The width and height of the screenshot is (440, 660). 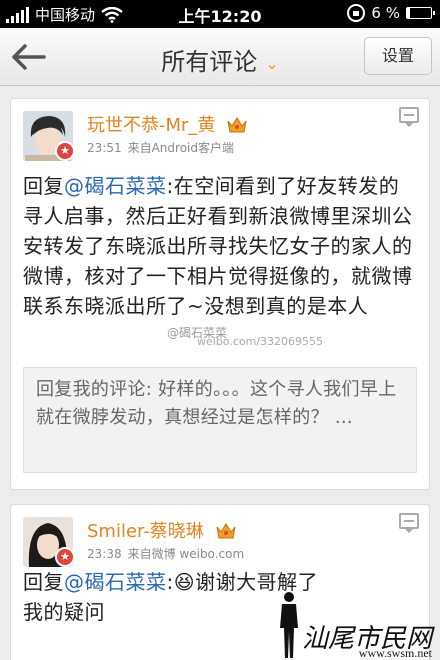 I want to click on image-watermark-url: weibo.com/332069555, so click(x=260, y=341).